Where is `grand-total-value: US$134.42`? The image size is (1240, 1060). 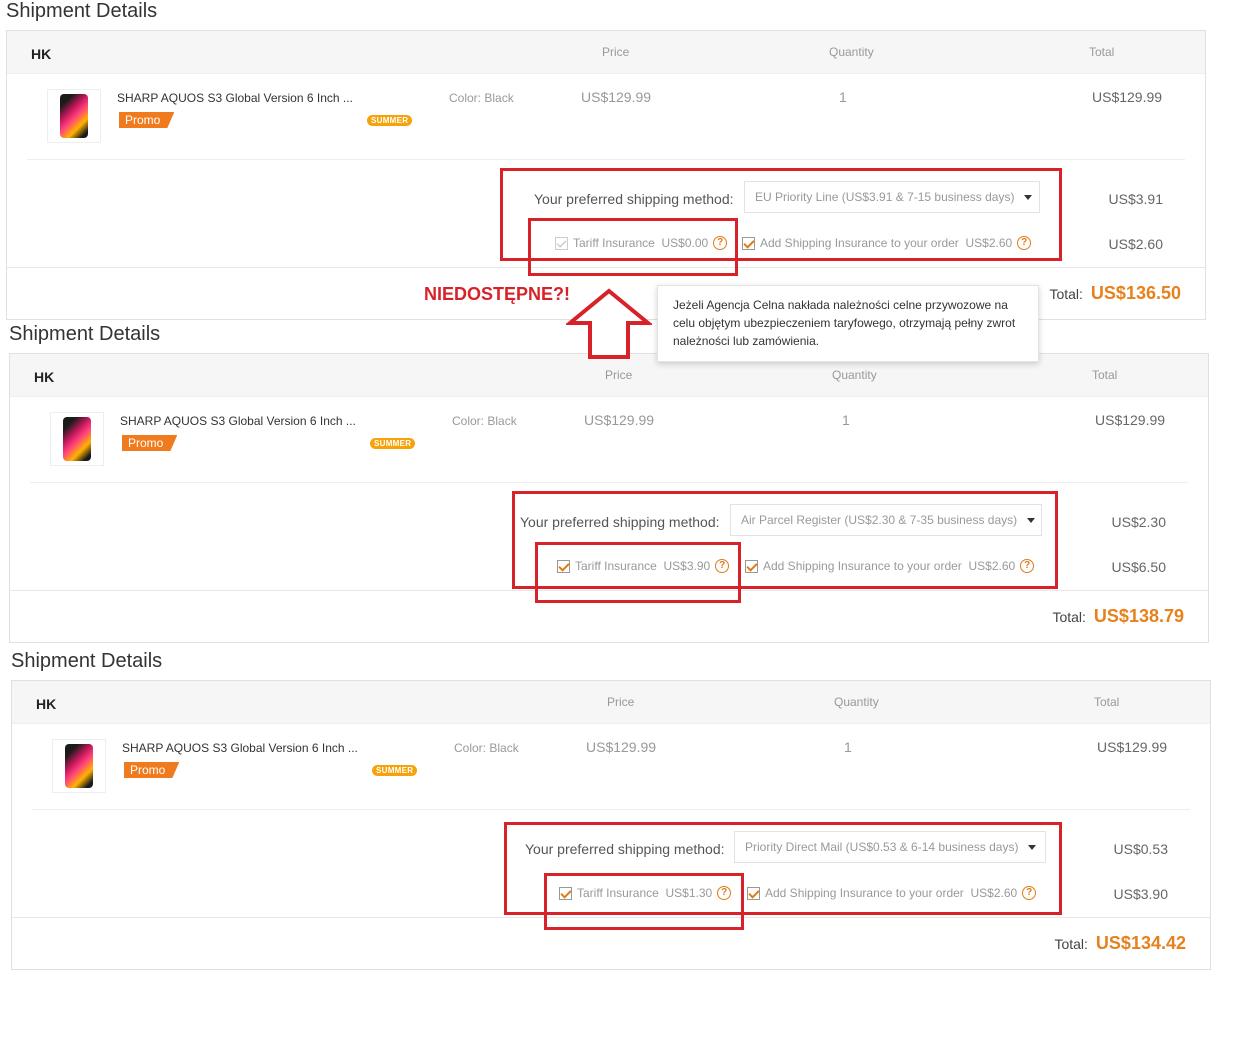
grand-total-value: US$134.42 is located at coordinates (1140, 943).